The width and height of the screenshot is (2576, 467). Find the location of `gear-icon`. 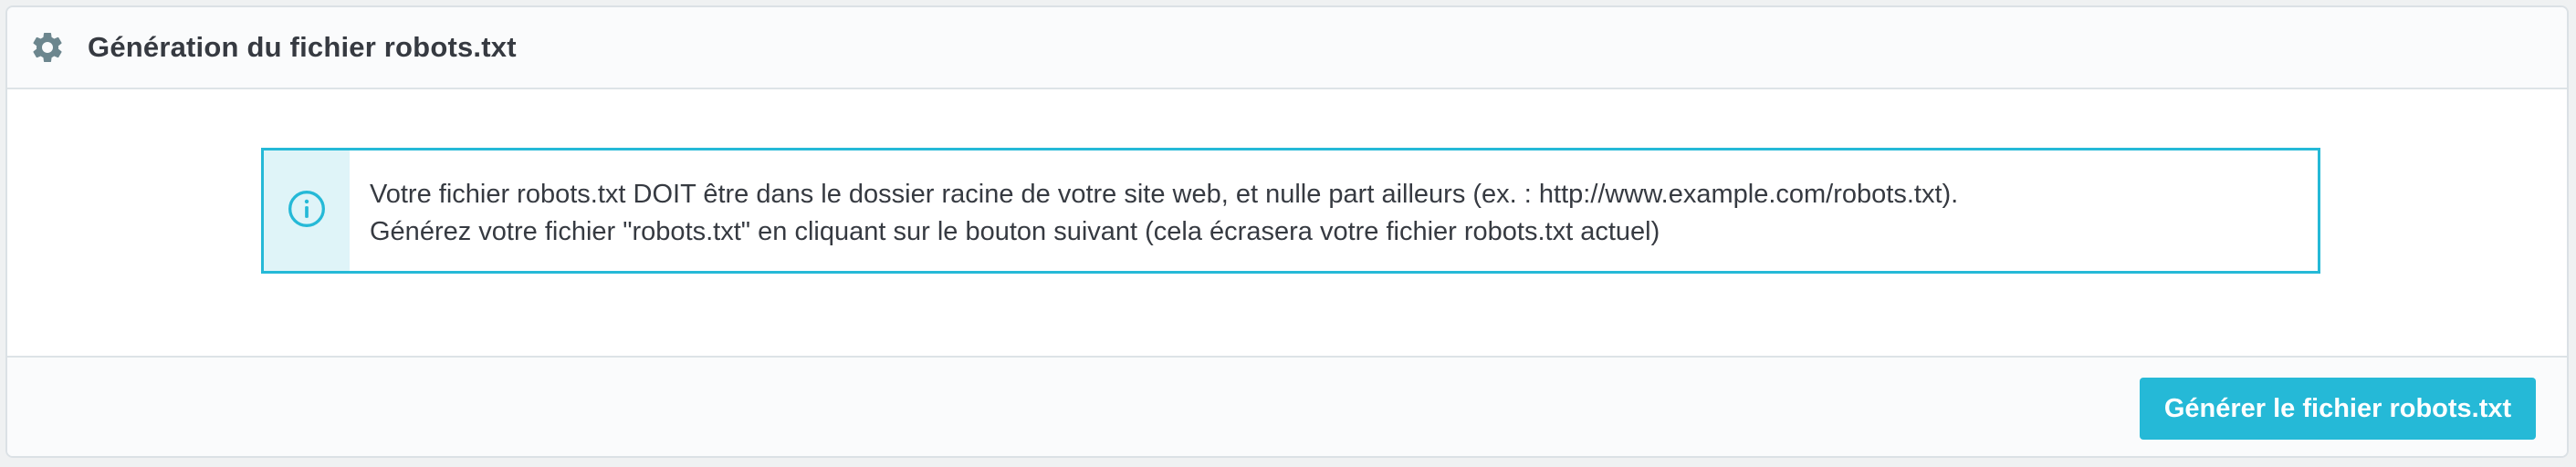

gear-icon is located at coordinates (48, 47).